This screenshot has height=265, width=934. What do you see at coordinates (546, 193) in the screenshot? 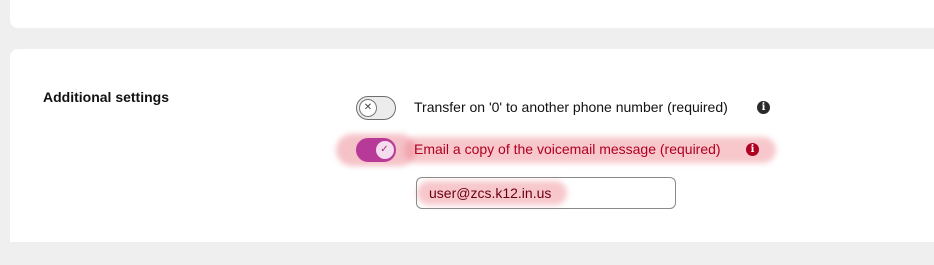
I see `email-field` at bounding box center [546, 193].